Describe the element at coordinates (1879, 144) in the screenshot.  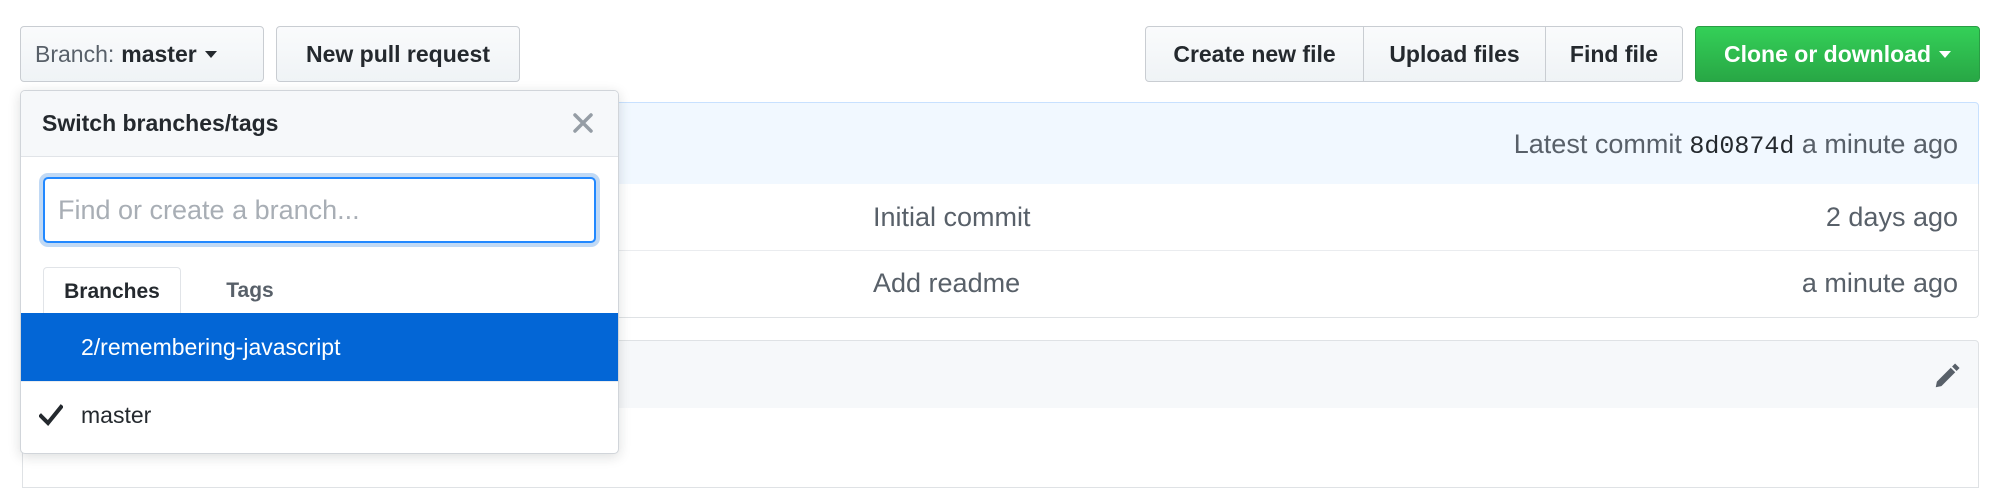
I see `commit-time: a minute ago` at that location.